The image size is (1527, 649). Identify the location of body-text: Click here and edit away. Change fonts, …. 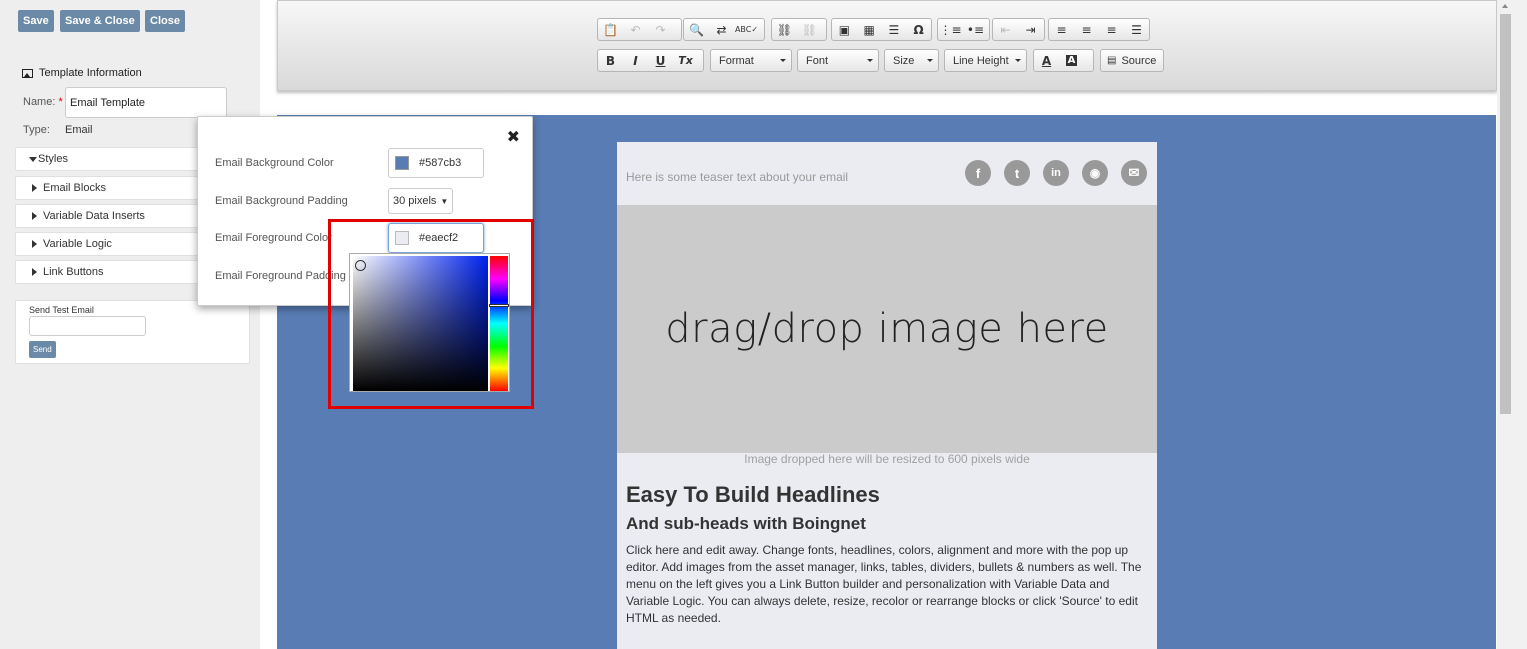
(887, 584).